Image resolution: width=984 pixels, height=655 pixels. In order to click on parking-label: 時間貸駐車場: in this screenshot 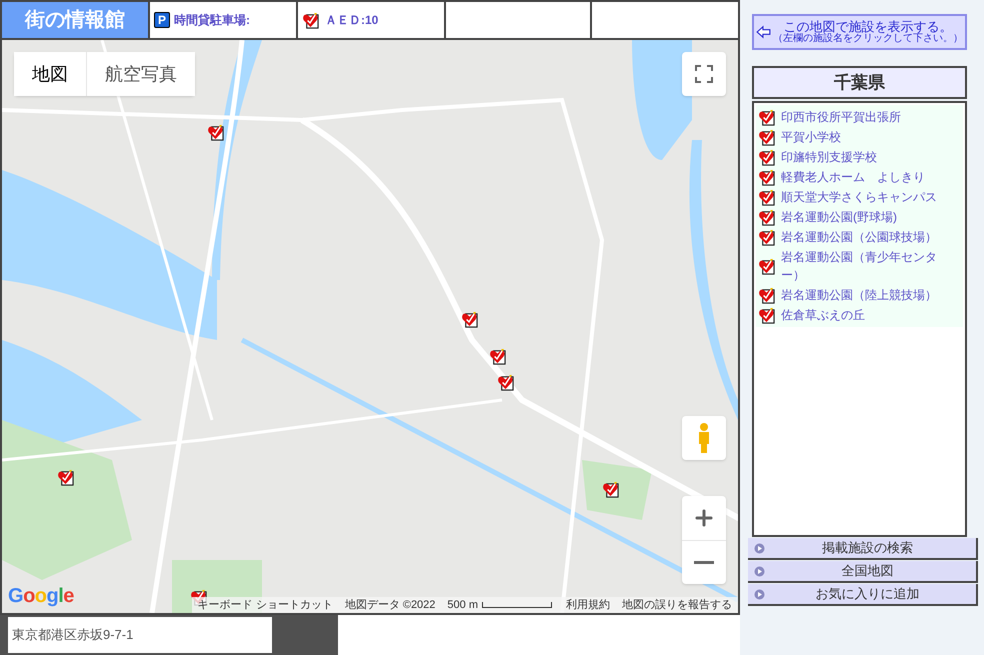, I will do `click(212, 20)`.